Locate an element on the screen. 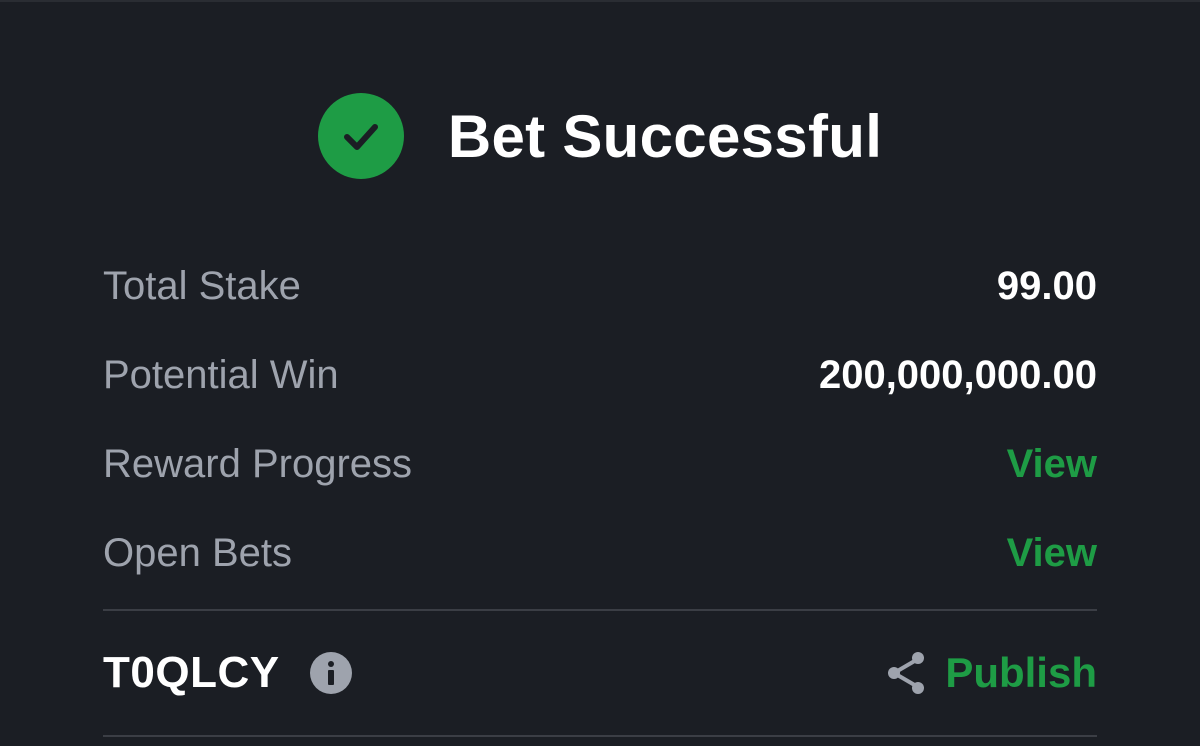  booking-code-group: T0QLCY is located at coordinates (227, 673).